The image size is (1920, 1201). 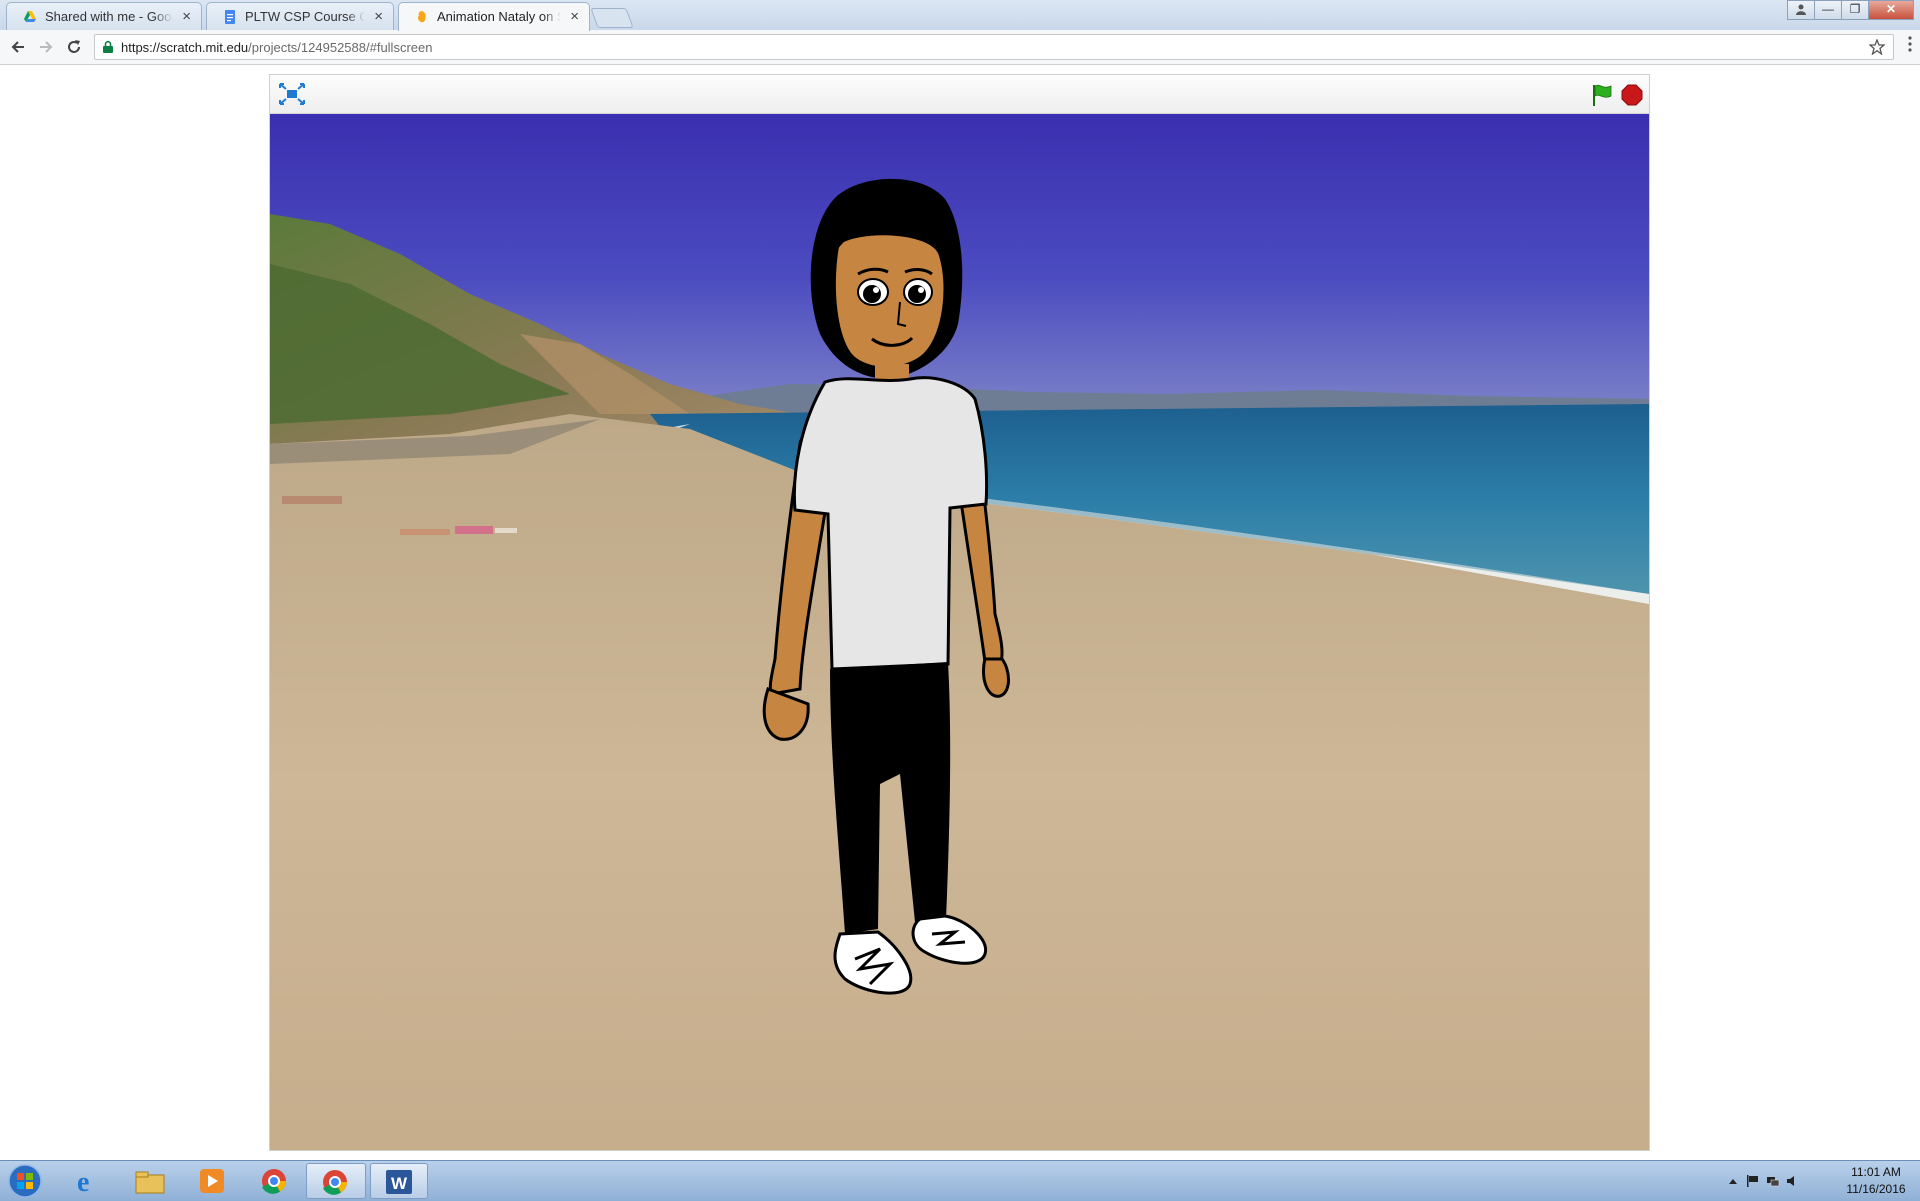 What do you see at coordinates (1820, 1181) in the screenshot?
I see `system-tray: 11:01 AM 11/16/2016` at bounding box center [1820, 1181].